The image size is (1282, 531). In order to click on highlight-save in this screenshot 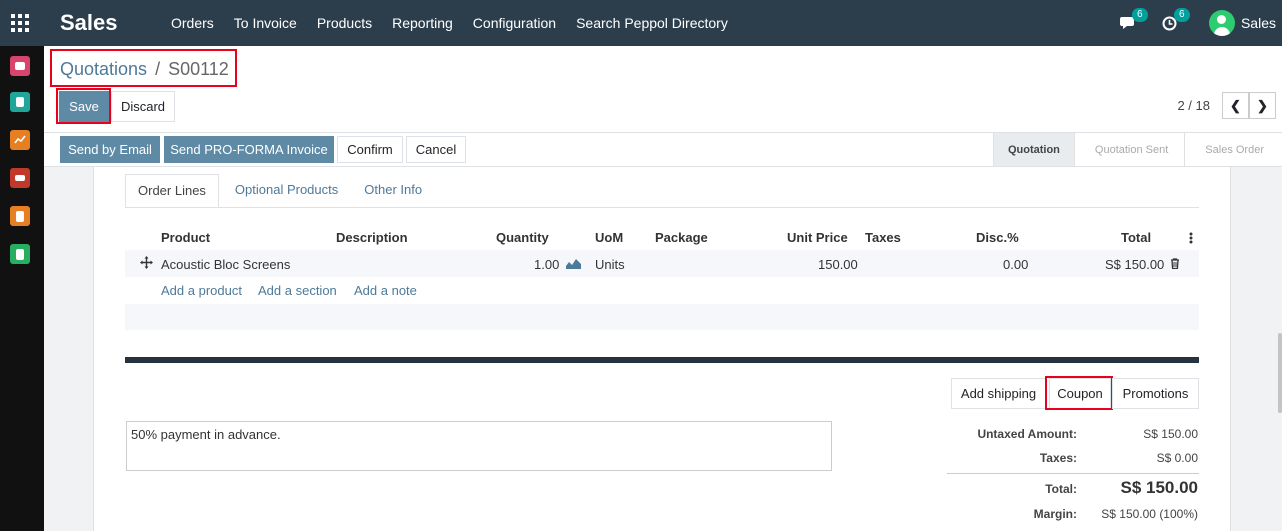, I will do `click(83, 106)`.